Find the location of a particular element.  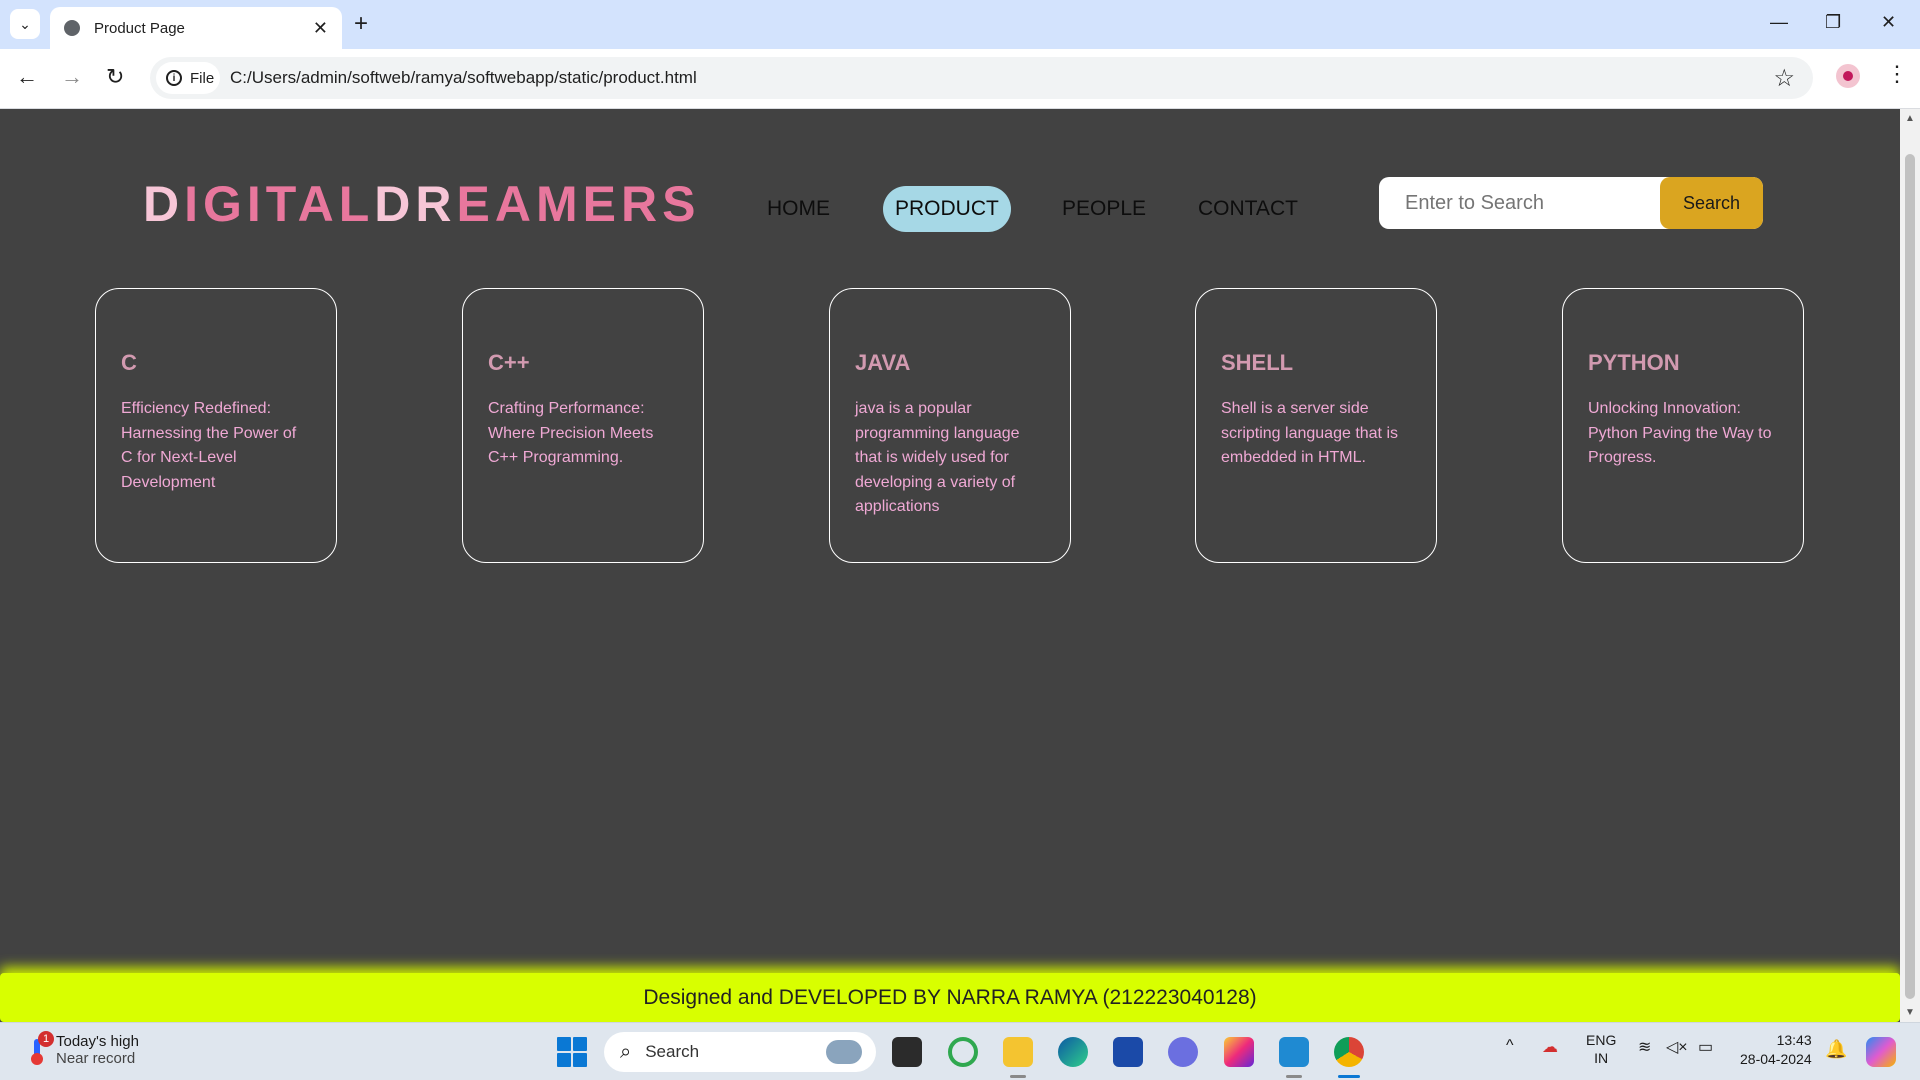

battery-icon: ▭ is located at coordinates (1705, 1047).